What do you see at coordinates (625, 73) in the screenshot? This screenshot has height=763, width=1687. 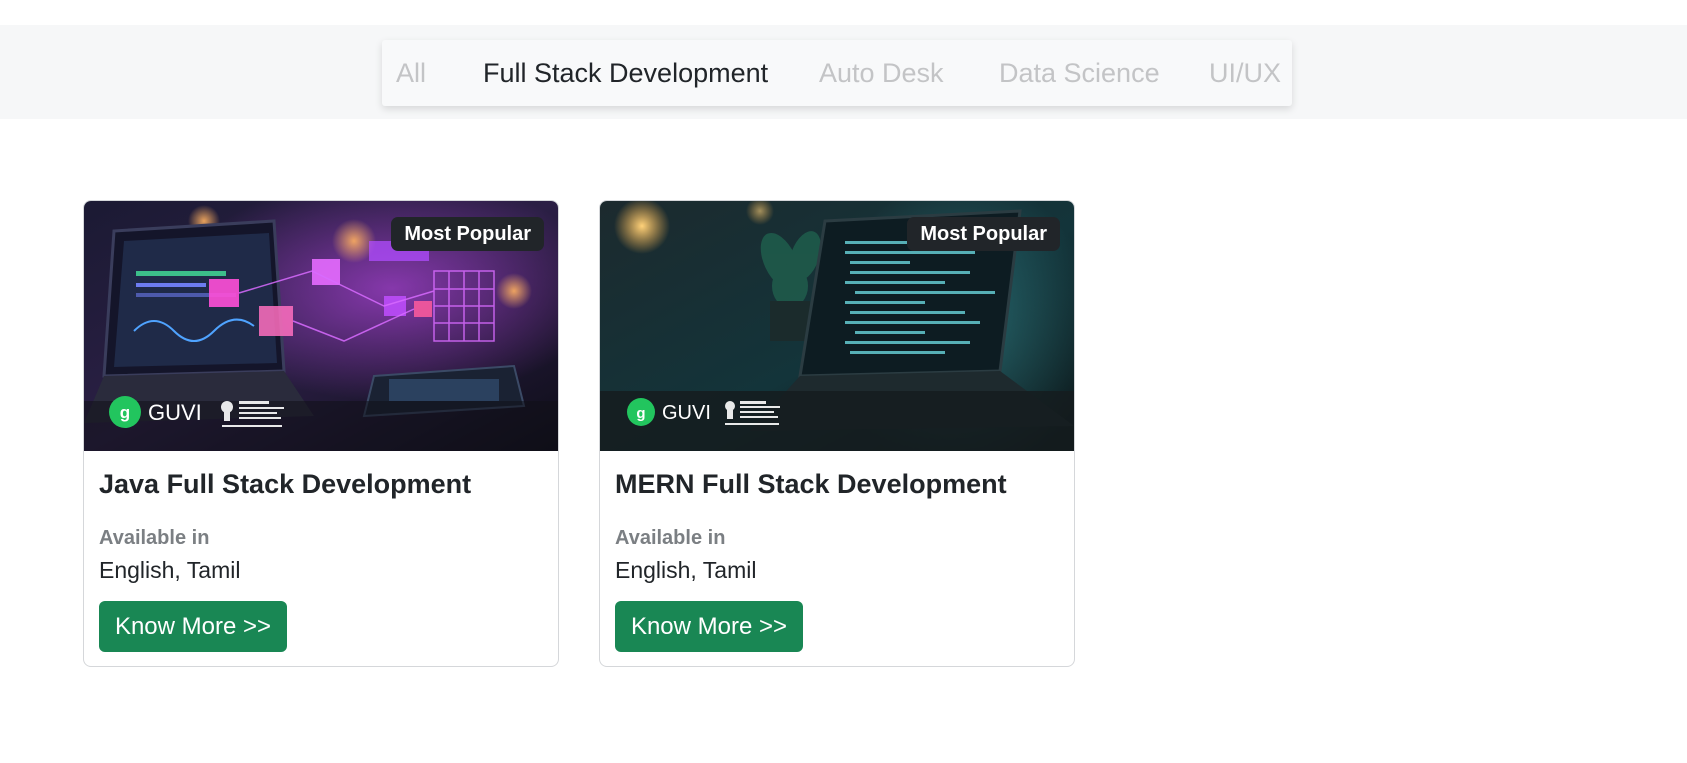 I see `tab-full-stack-development: Full Stack Development` at bounding box center [625, 73].